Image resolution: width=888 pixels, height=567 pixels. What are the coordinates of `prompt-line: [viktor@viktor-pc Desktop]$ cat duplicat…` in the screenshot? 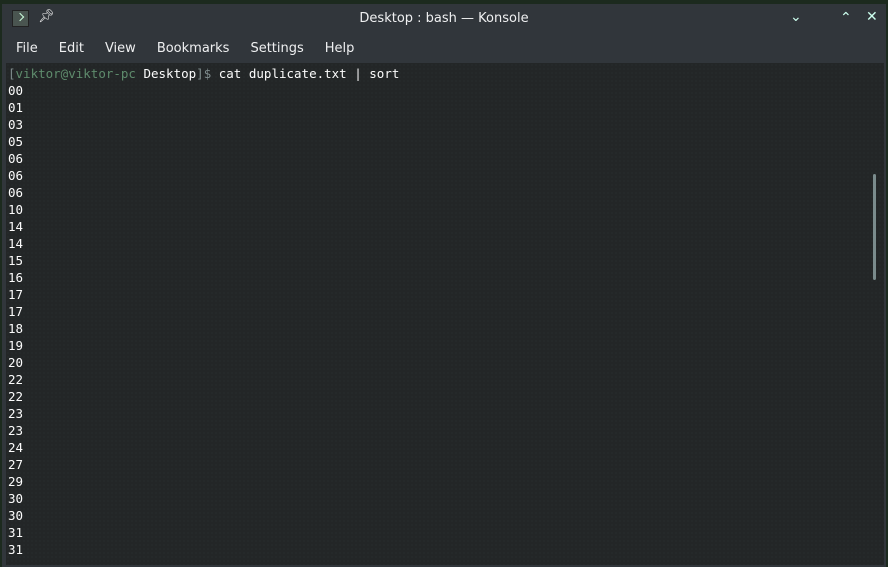 It's located at (446, 73).